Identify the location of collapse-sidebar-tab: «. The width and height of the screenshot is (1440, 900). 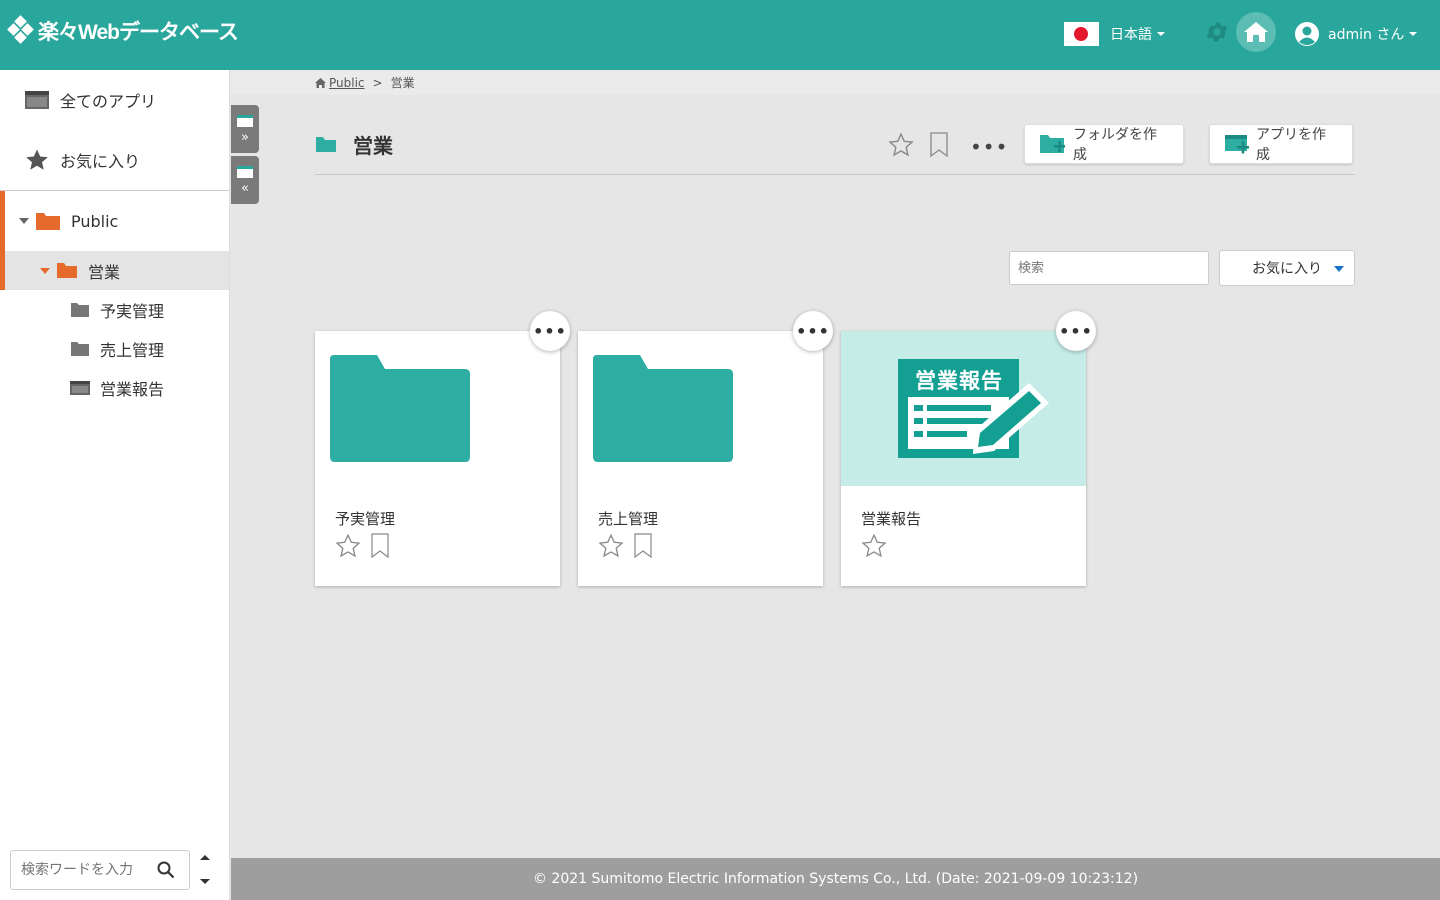
(245, 180).